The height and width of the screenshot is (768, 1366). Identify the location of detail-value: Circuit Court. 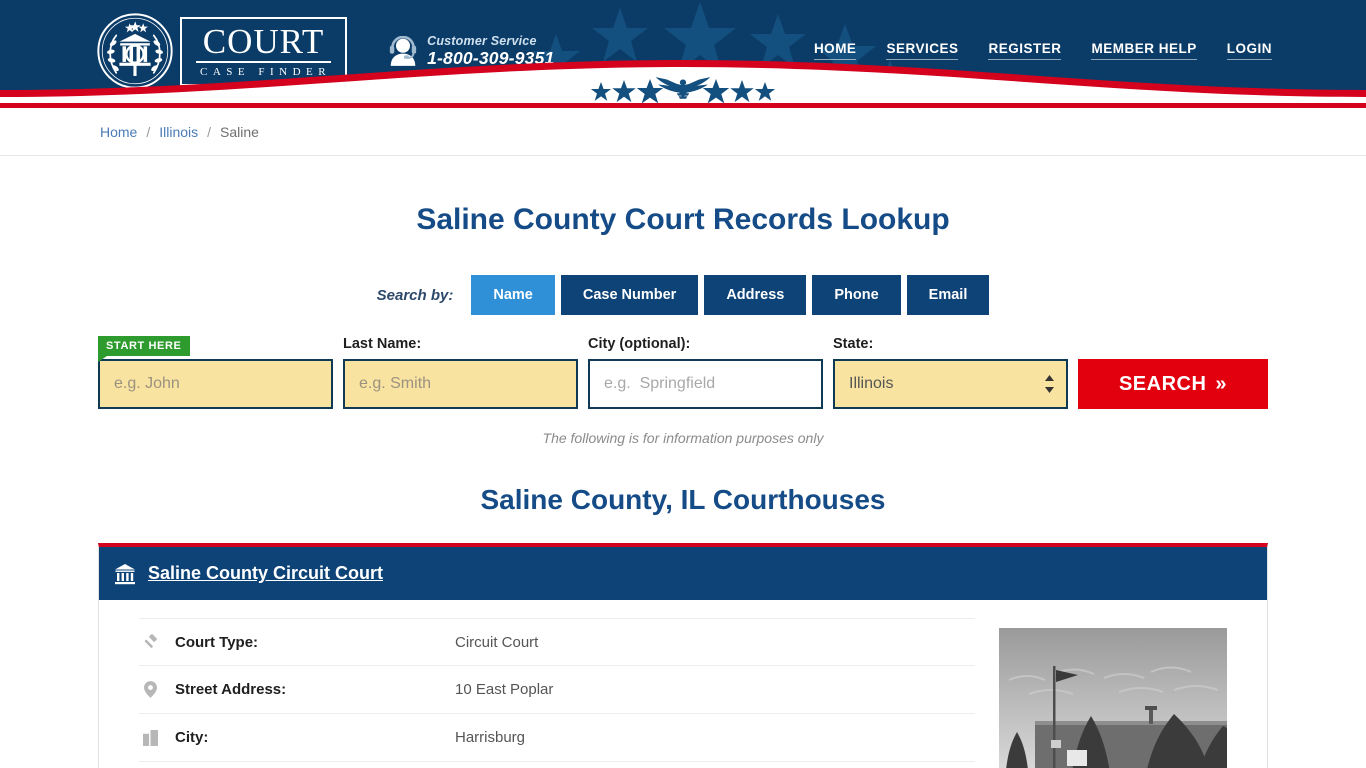
(497, 642).